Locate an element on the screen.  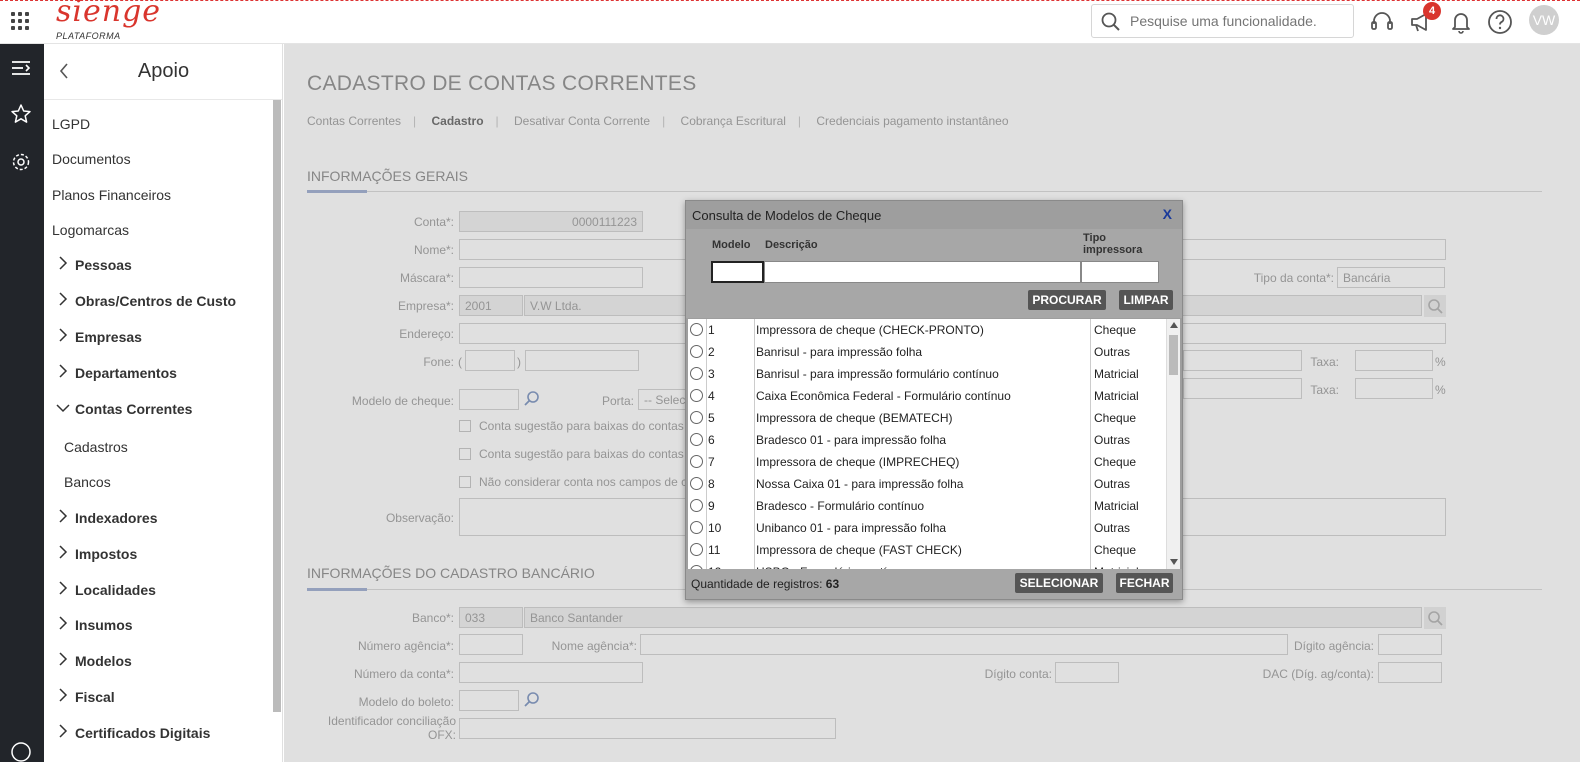
sidebar-group-obras: Obras/Centros de Custo is located at coordinates (146, 300).